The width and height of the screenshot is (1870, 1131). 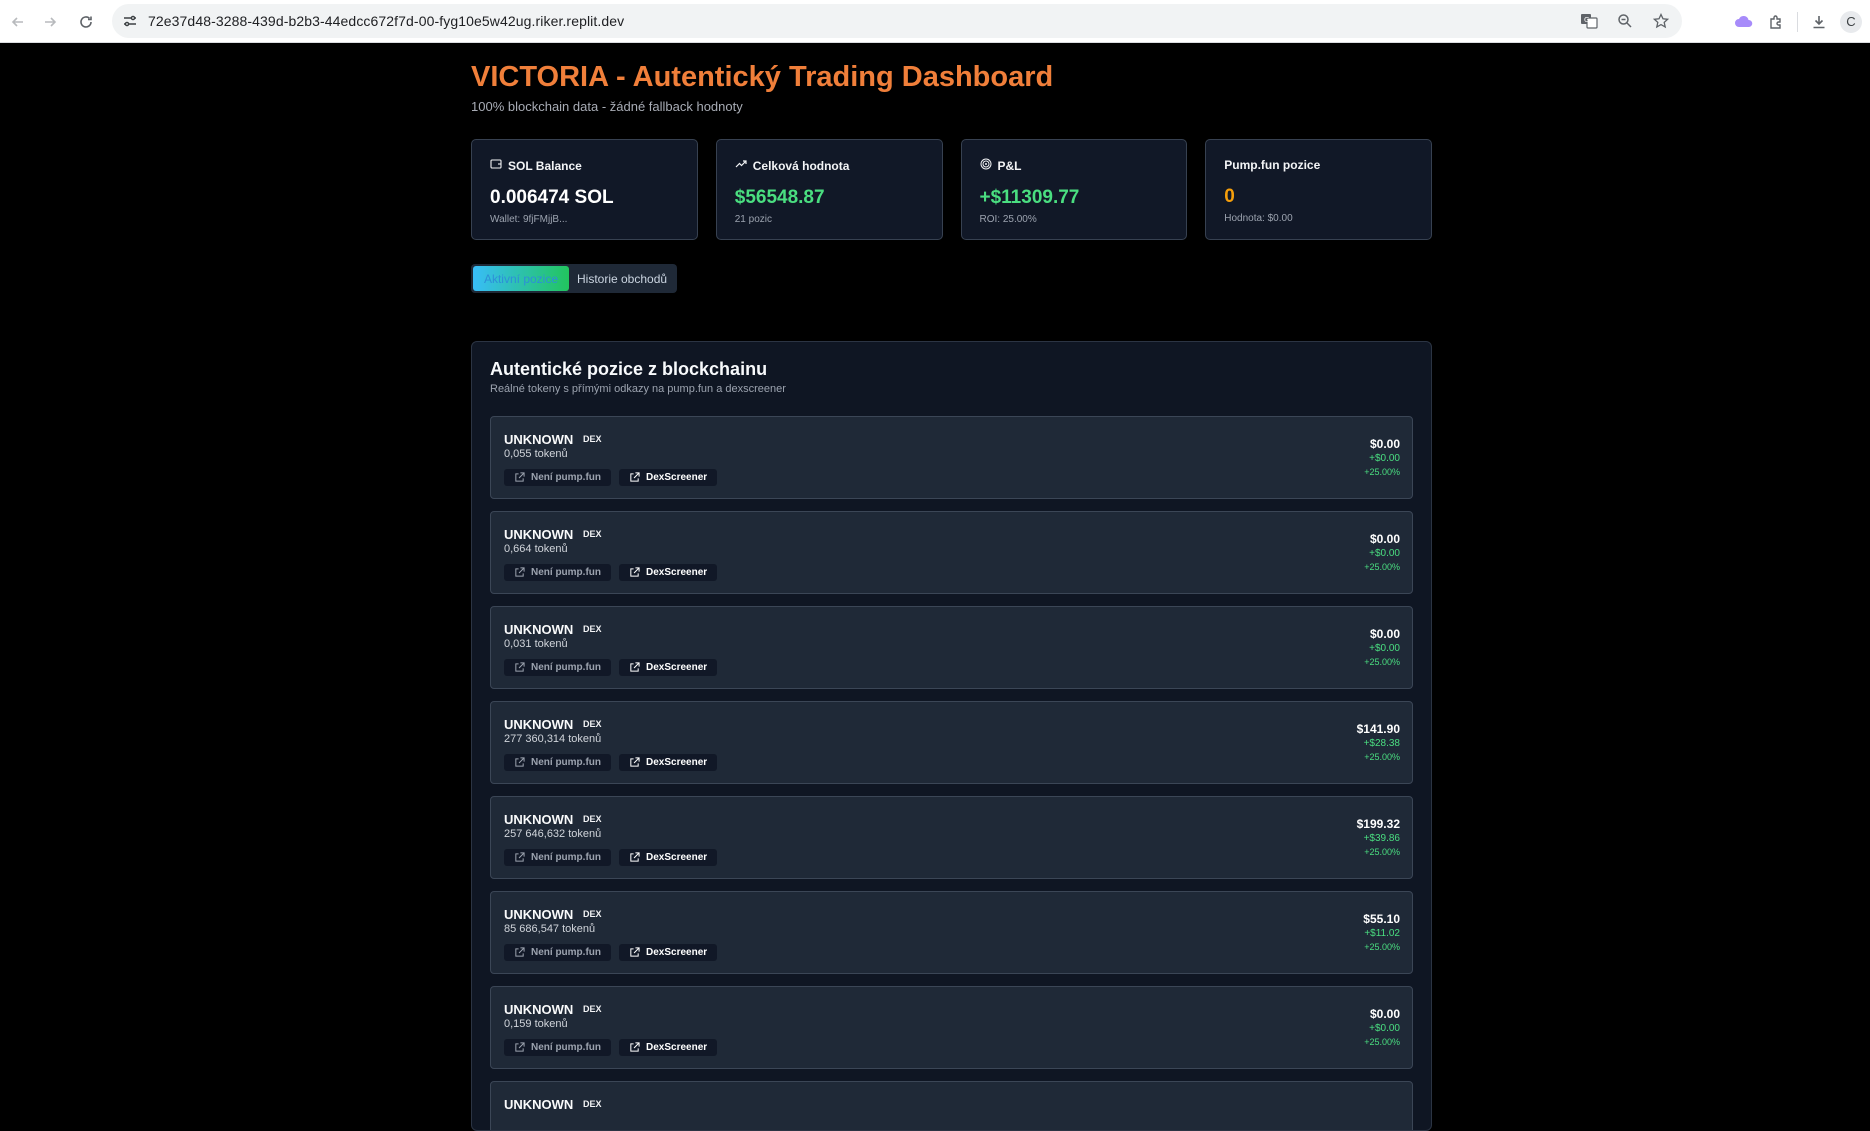 What do you see at coordinates (1258, 218) in the screenshot?
I see `stat-subtext: Hodnota: $0.00` at bounding box center [1258, 218].